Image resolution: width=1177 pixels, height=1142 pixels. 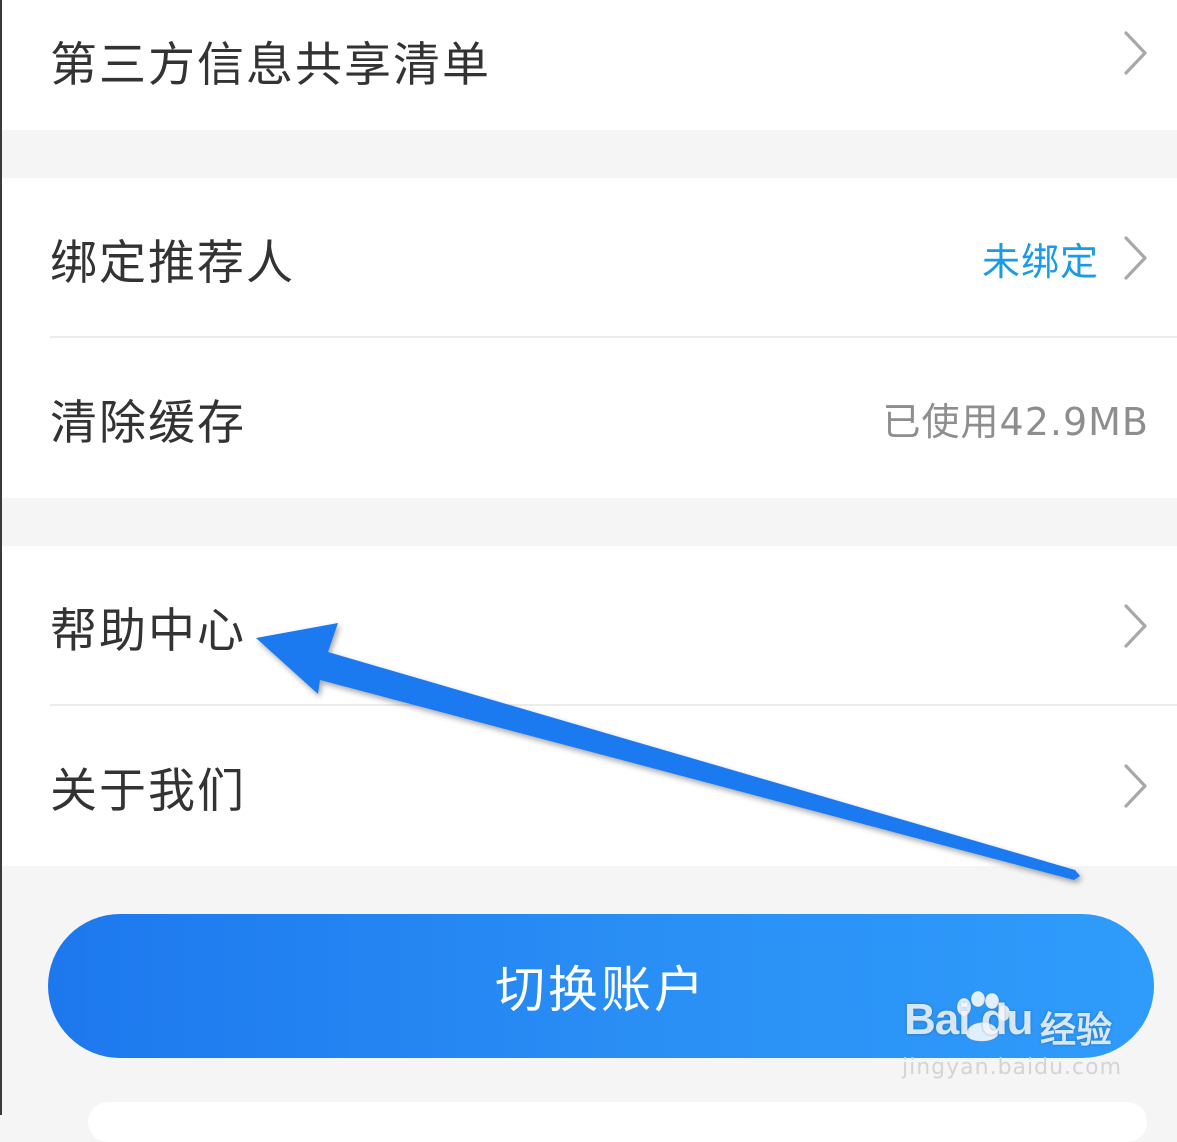 What do you see at coordinates (270, 65) in the screenshot?
I see `settings-item-label: 第三方信息共享清单` at bounding box center [270, 65].